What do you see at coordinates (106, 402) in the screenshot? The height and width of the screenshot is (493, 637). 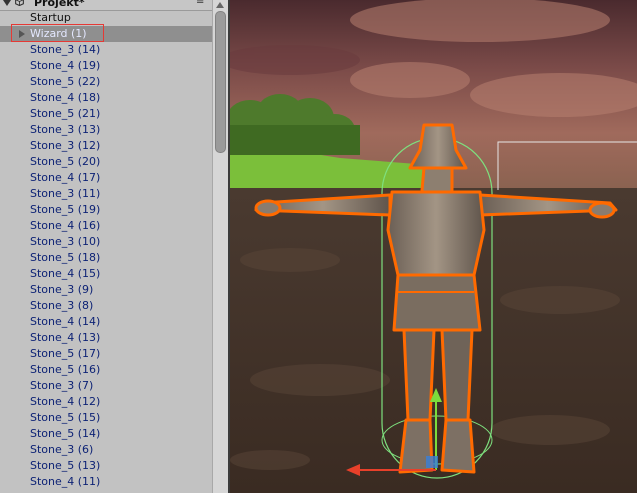 I see `hierarchy-item: Stone_4 (12)` at bounding box center [106, 402].